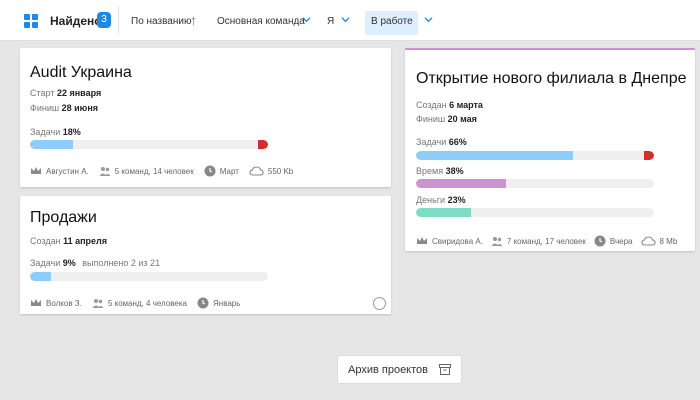 This screenshot has height=400, width=700. What do you see at coordinates (621, 241) in the screenshot?
I see `last-activity: Вчера` at bounding box center [621, 241].